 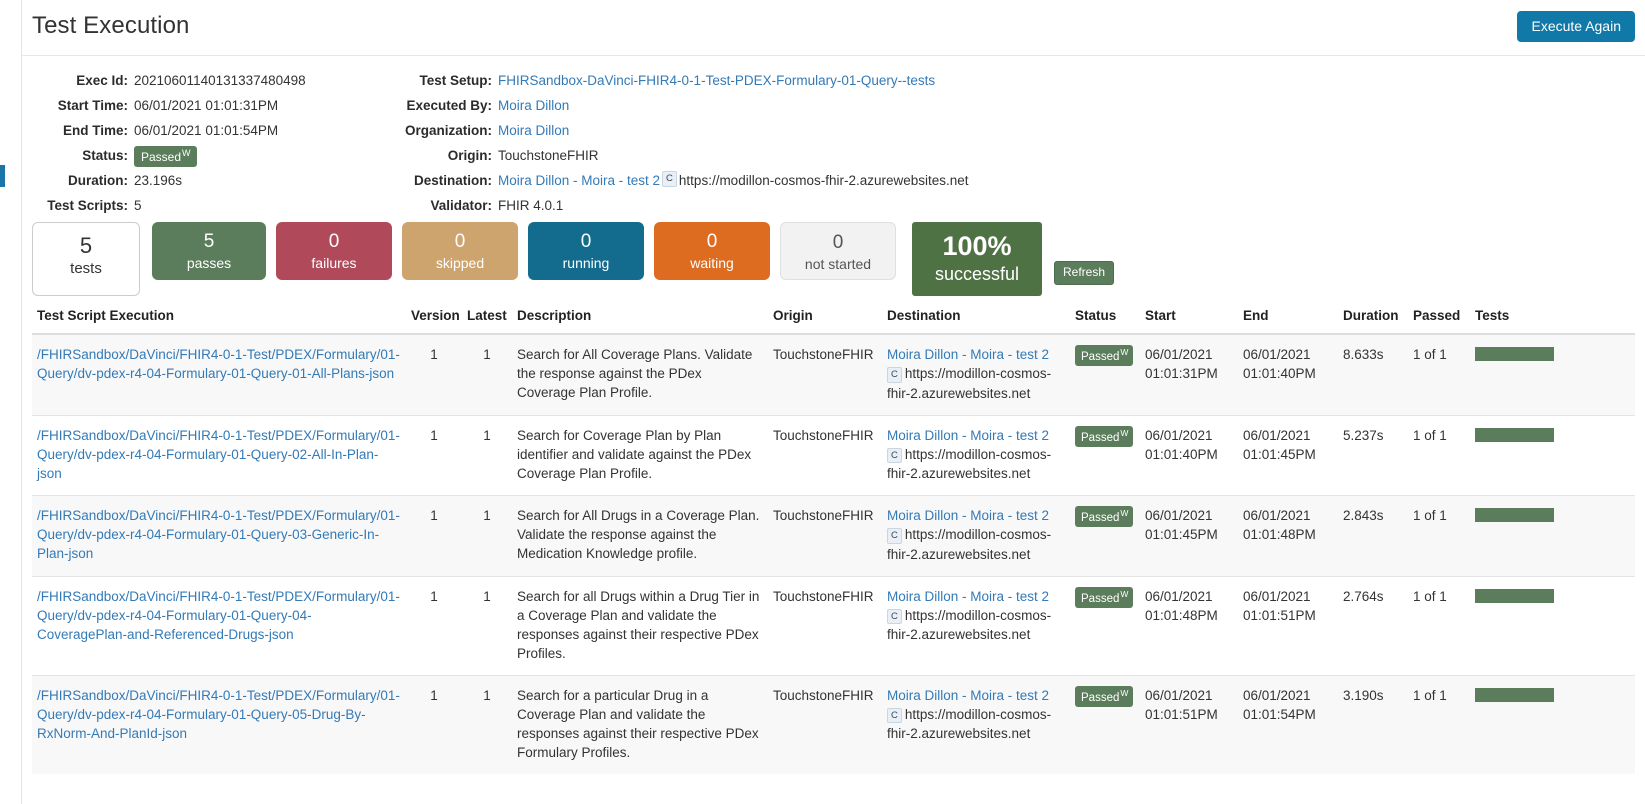 What do you see at coordinates (977, 274) in the screenshot?
I see `stat-successful-label: successful` at bounding box center [977, 274].